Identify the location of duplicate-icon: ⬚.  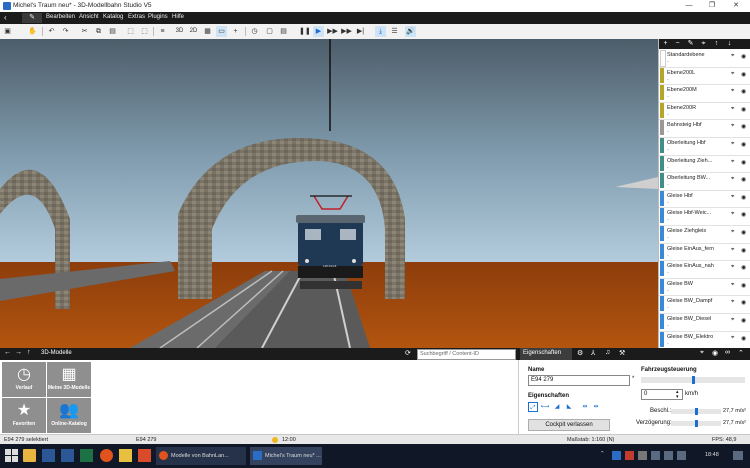
(144, 31).